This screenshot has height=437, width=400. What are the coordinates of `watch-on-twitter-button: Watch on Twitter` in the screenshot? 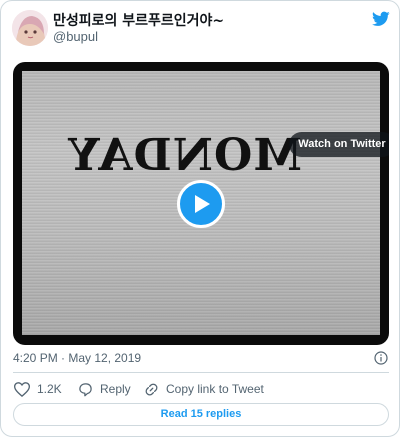 It's located at (339, 144).